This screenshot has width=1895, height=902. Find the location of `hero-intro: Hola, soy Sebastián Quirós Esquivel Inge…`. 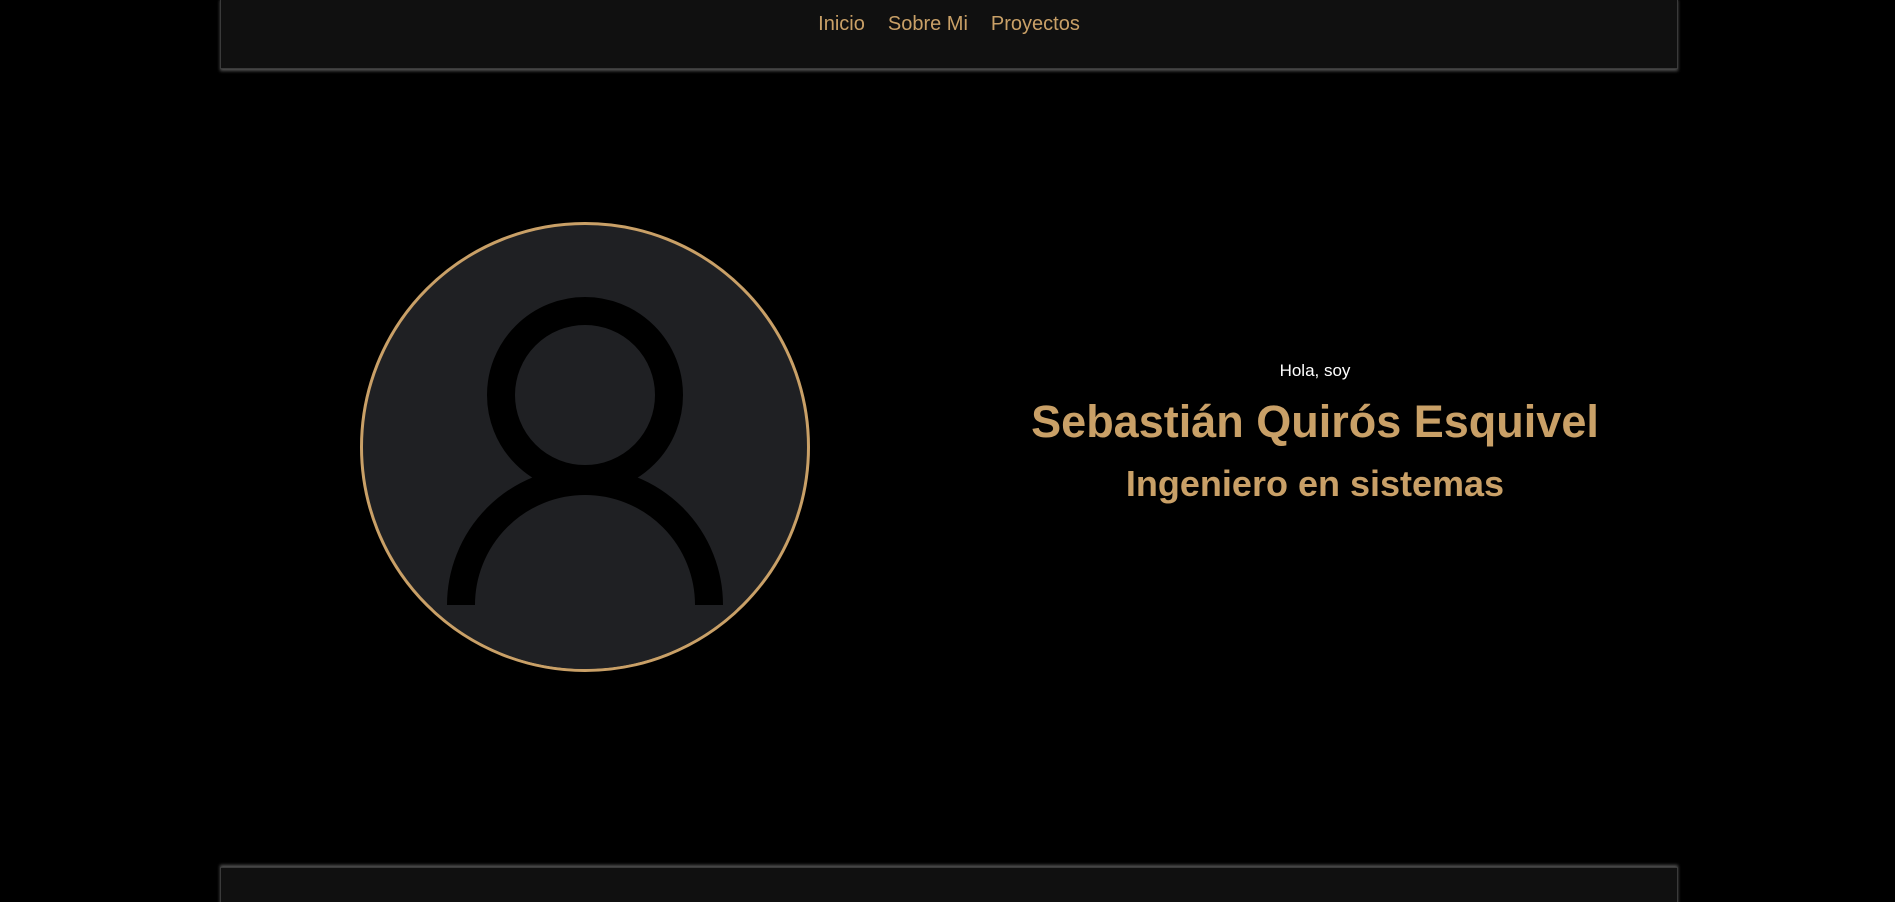

hero-intro: Hola, soy Sebastián Quirós Esquivel Inge… is located at coordinates (1315, 433).